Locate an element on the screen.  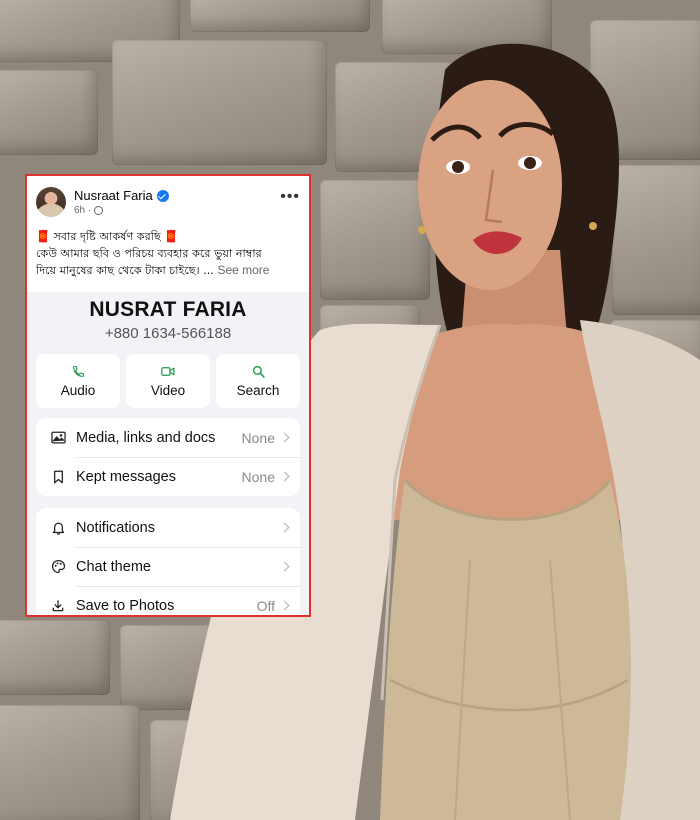
kept-messages-label: Kept messages is located at coordinates (126, 476).